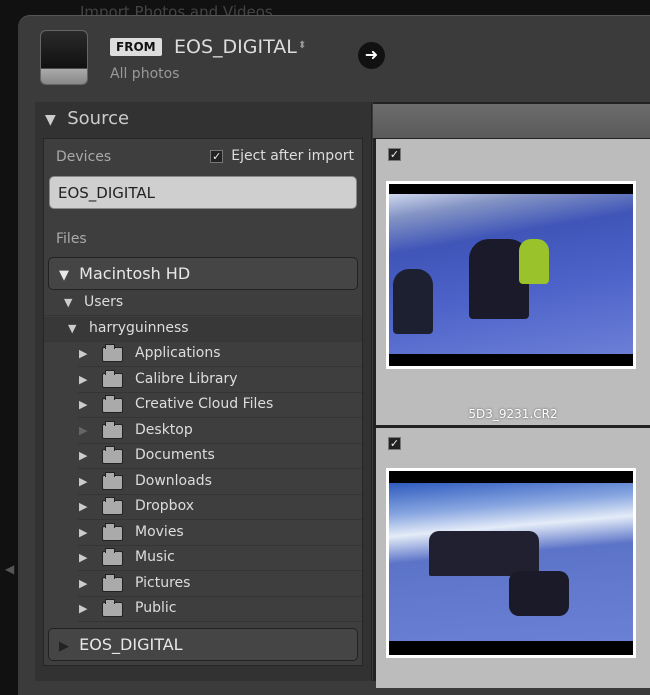 The width and height of the screenshot is (650, 695). I want to click on source-subtitle: All photos, so click(145, 74).